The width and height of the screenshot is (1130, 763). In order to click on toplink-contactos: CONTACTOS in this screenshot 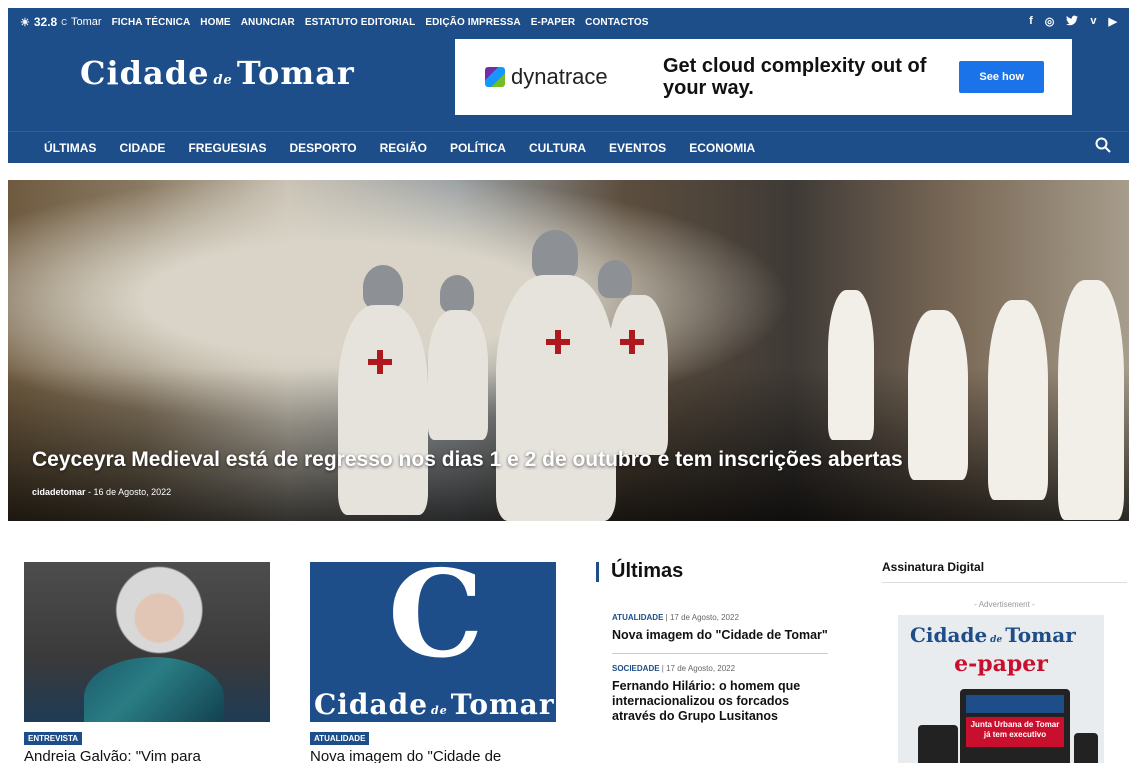, I will do `click(616, 22)`.